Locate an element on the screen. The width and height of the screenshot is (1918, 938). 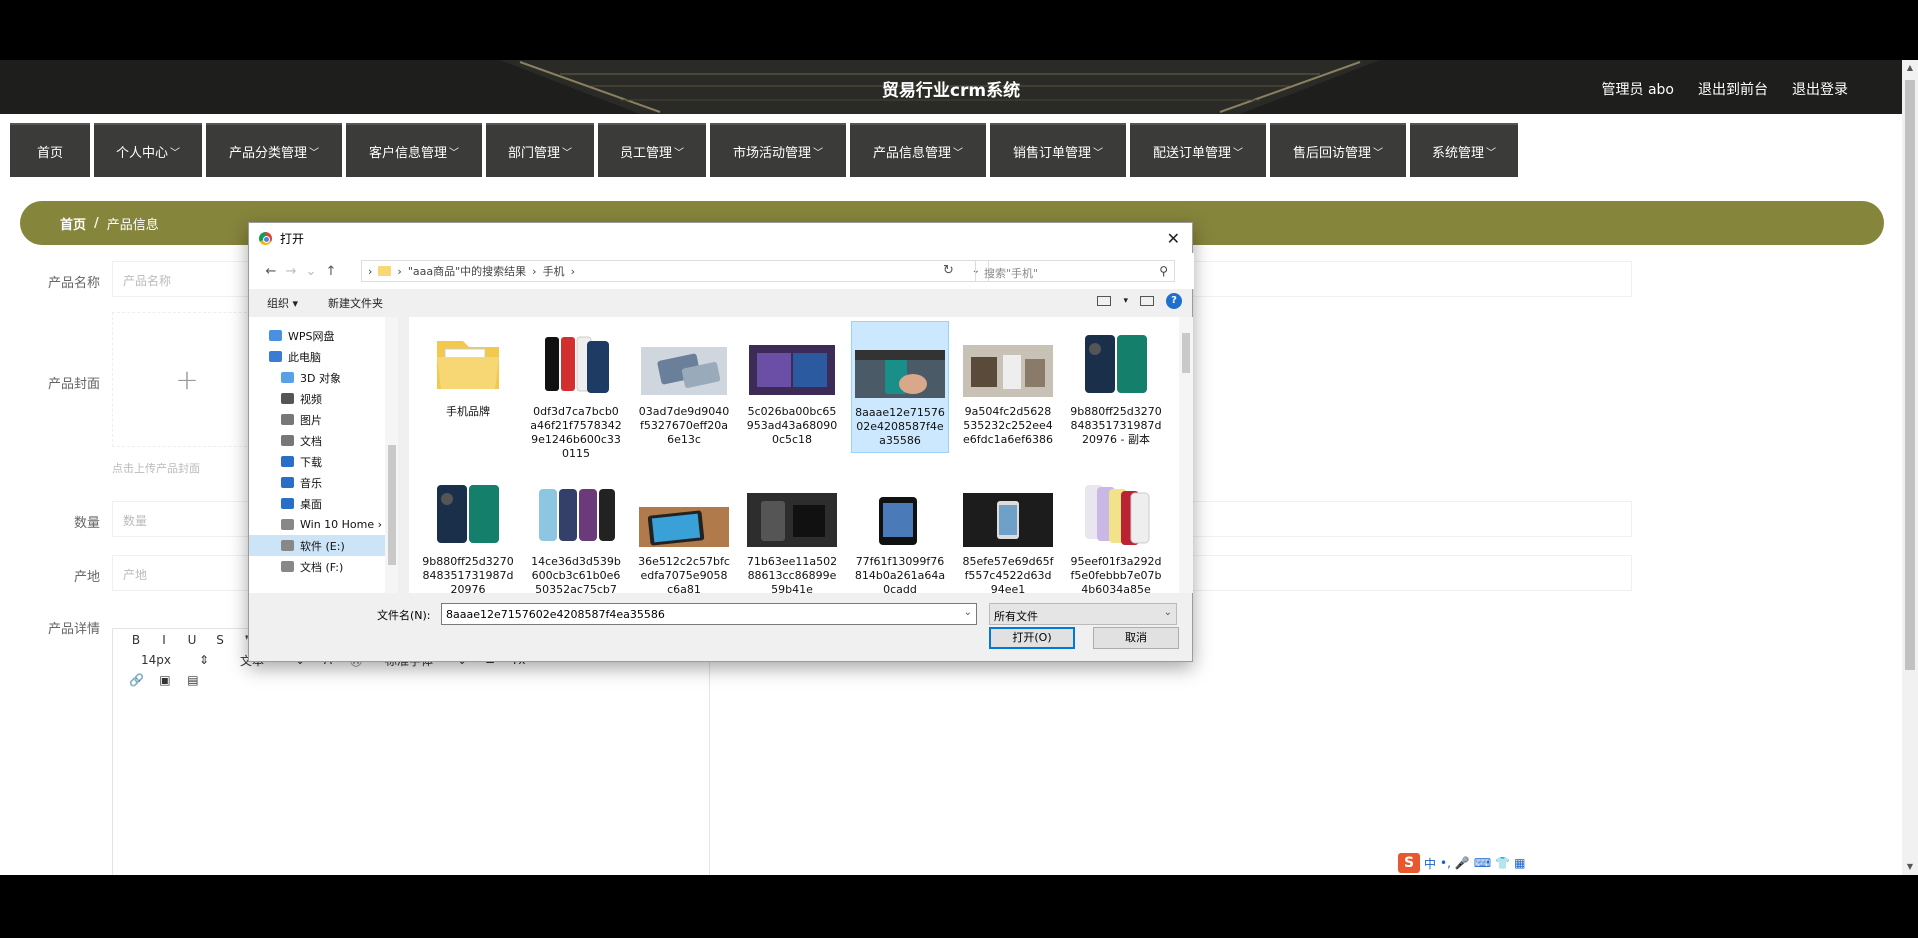
address-path: › › "aaa商品"中的搜索结果 › 手机 › ⌄ is located at coordinates (675, 271).